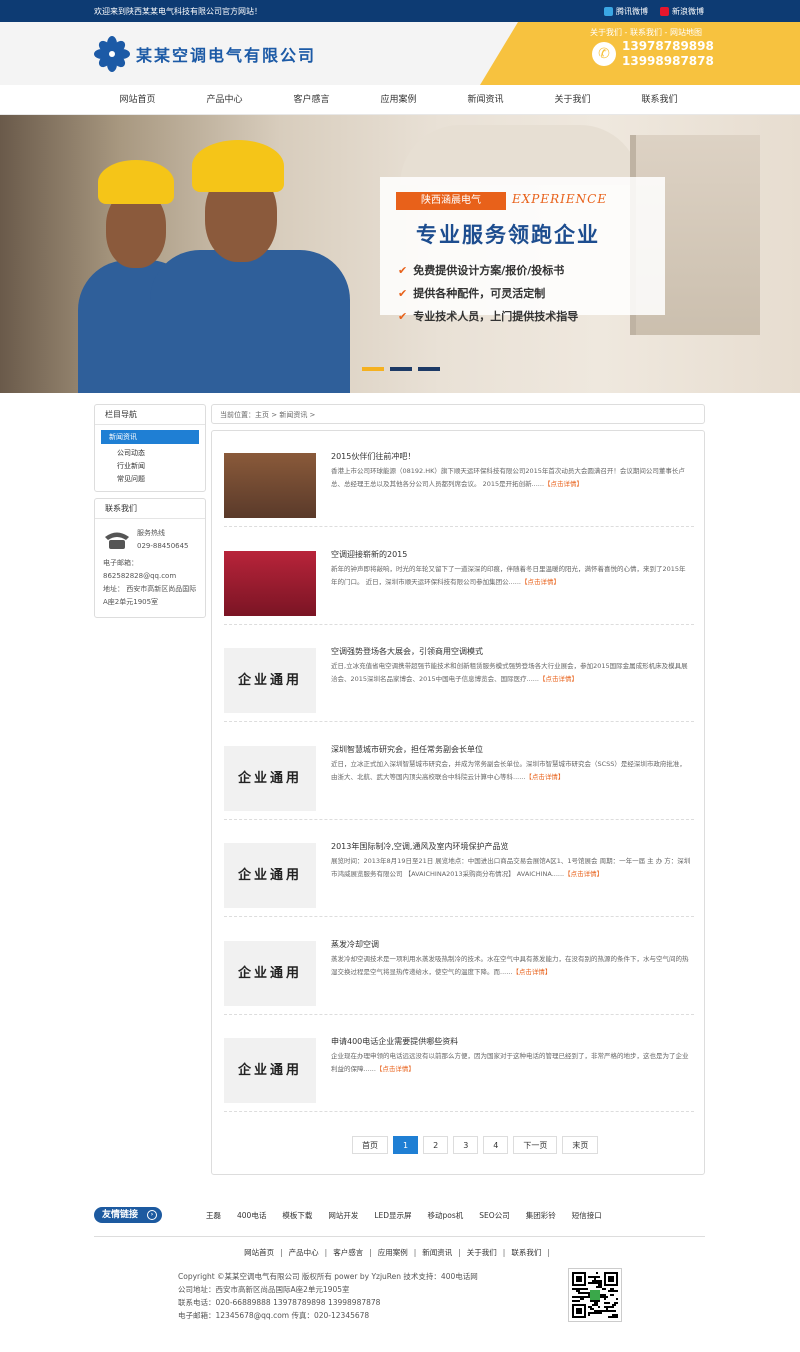  I want to click on friend-link: 王磊, so click(213, 1215).